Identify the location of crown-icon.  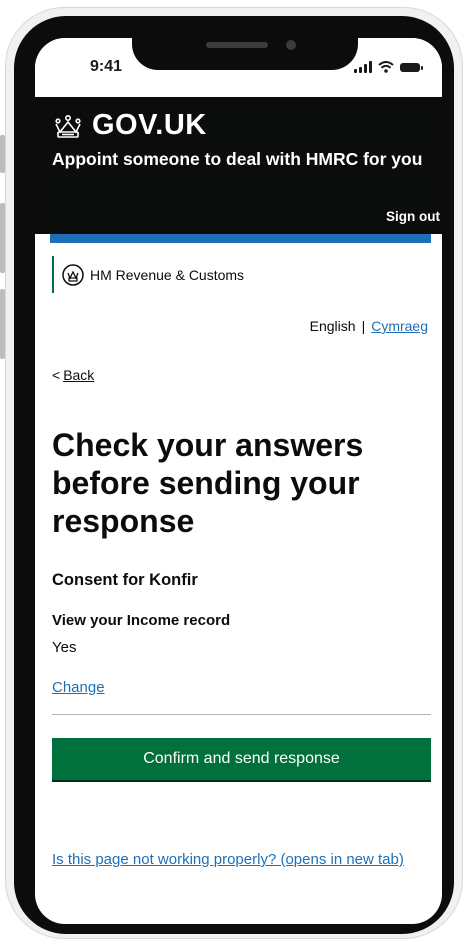
(68, 126).